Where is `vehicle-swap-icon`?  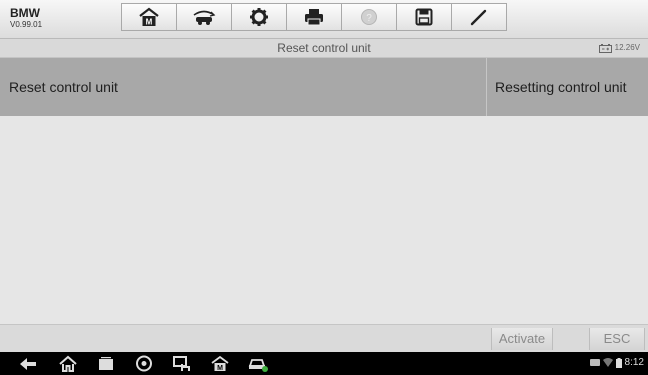
vehicle-swap-icon is located at coordinates (204, 17).